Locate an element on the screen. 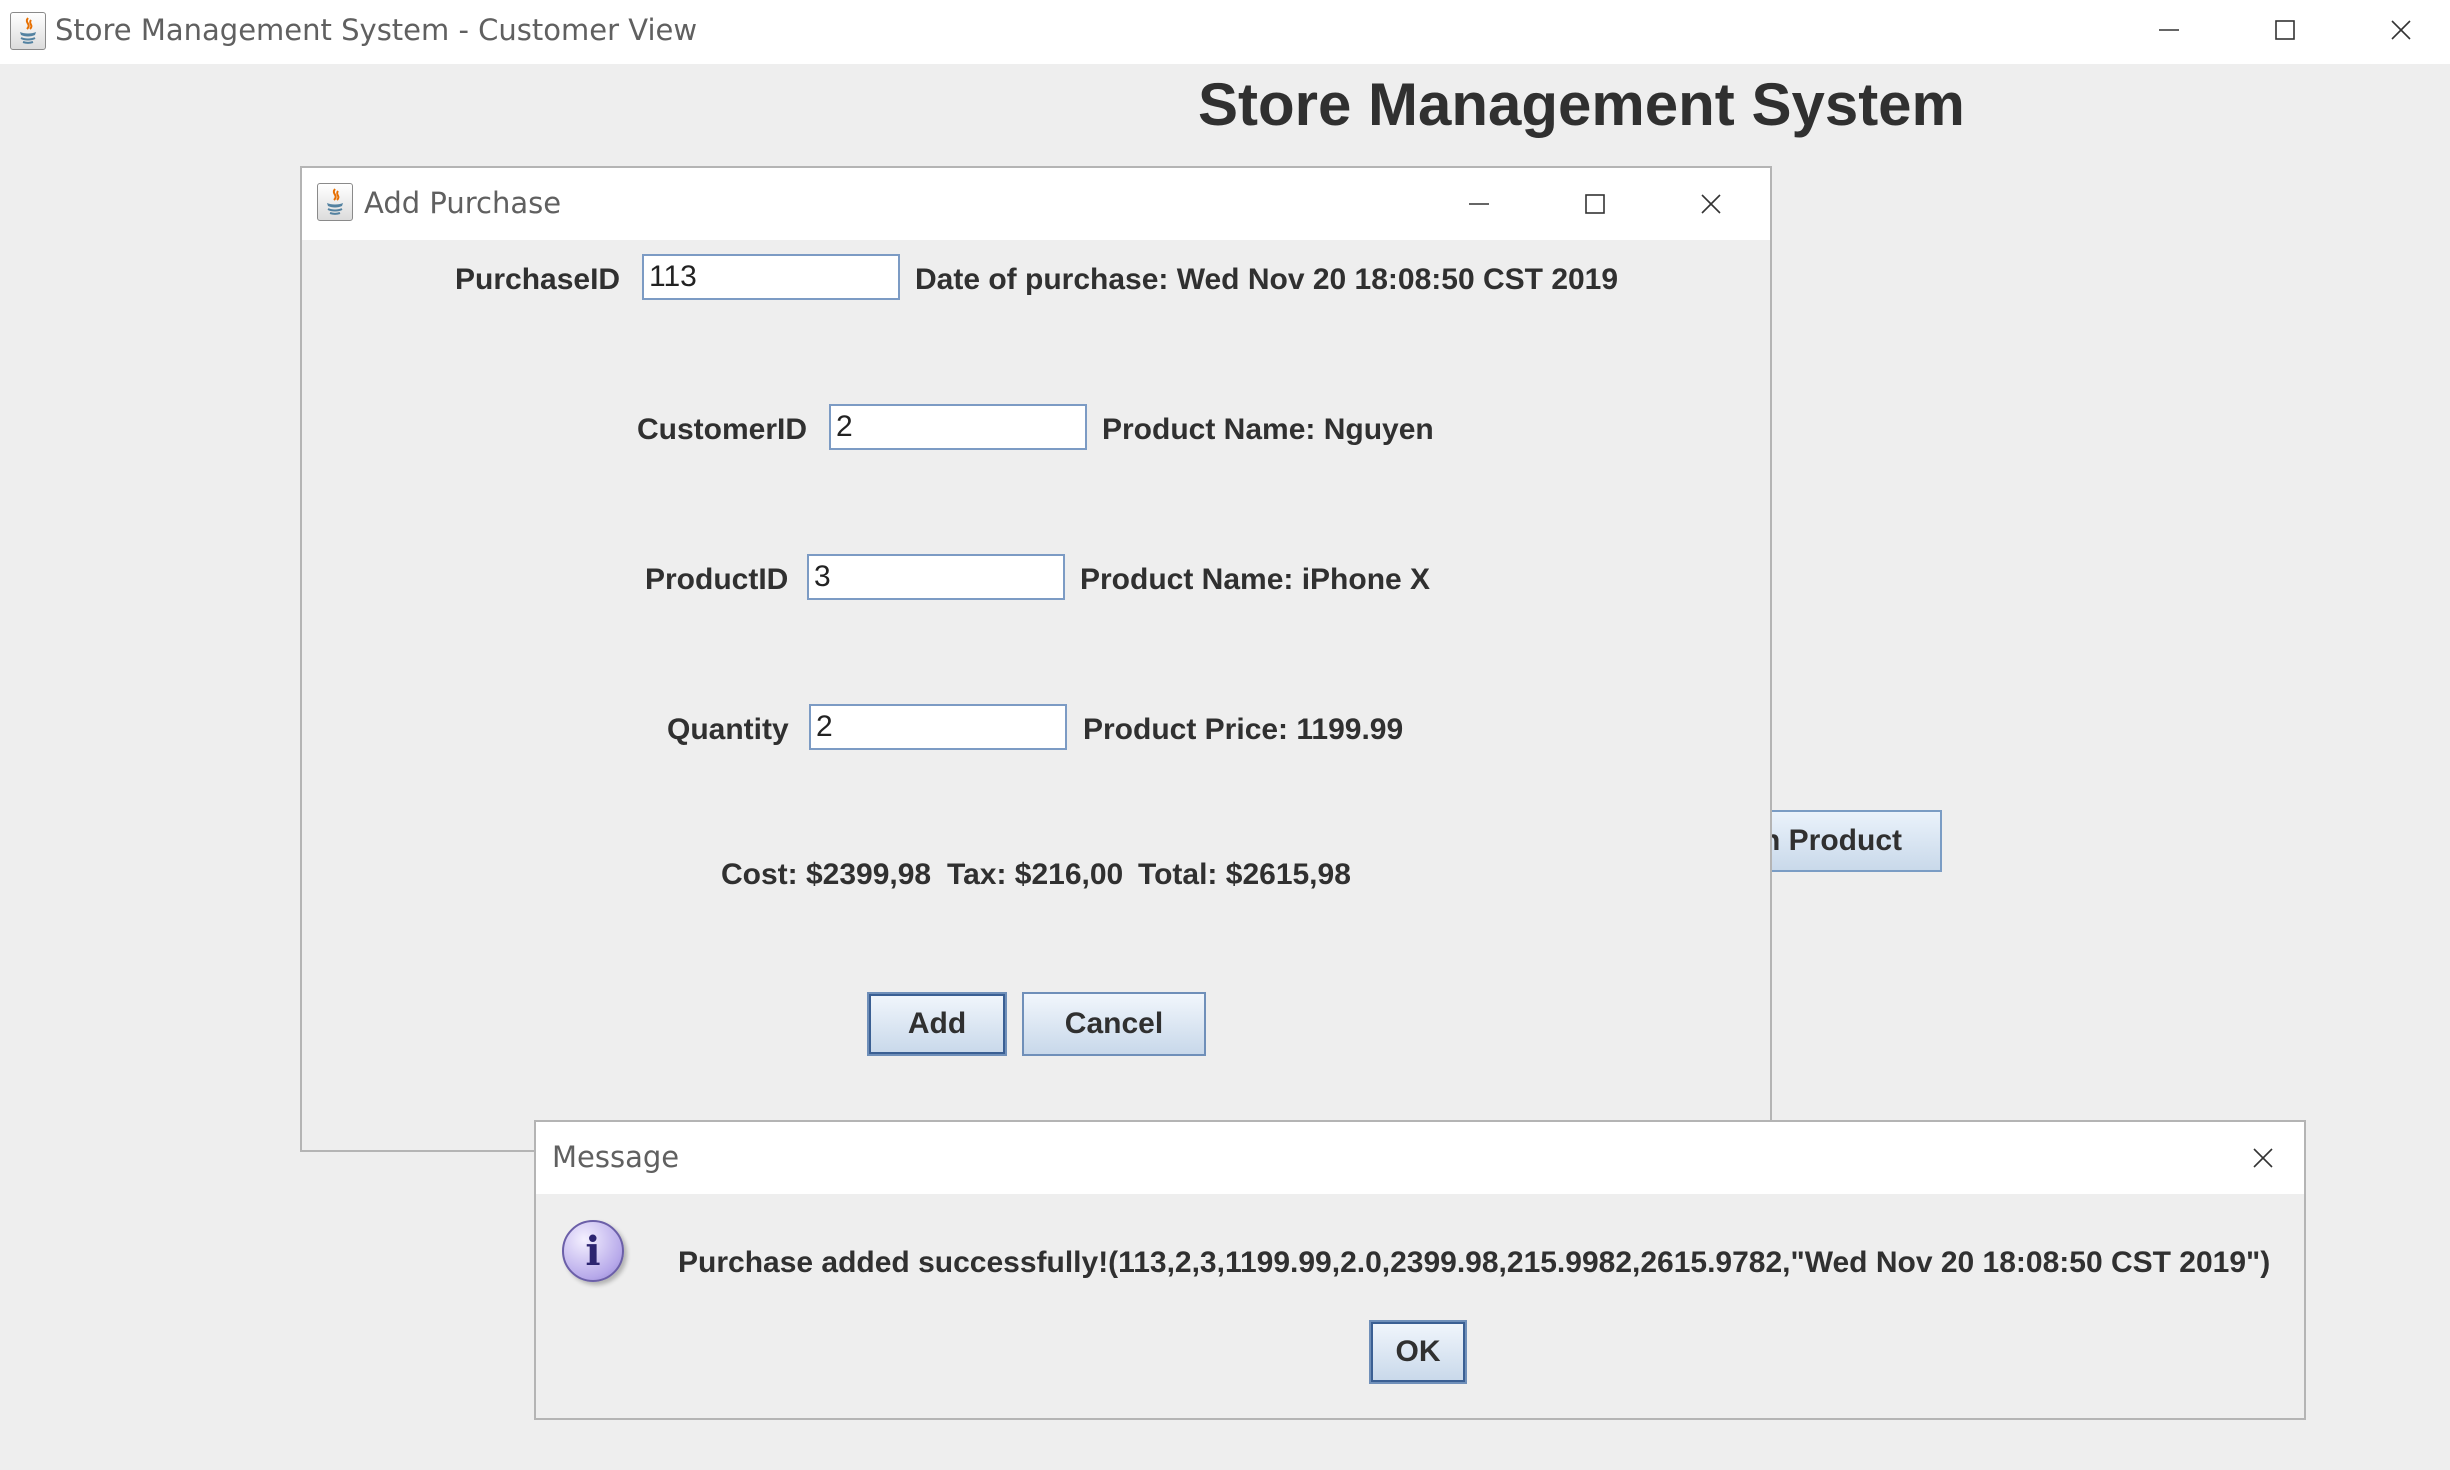  page-title: Store Management System is located at coordinates (1581, 104).